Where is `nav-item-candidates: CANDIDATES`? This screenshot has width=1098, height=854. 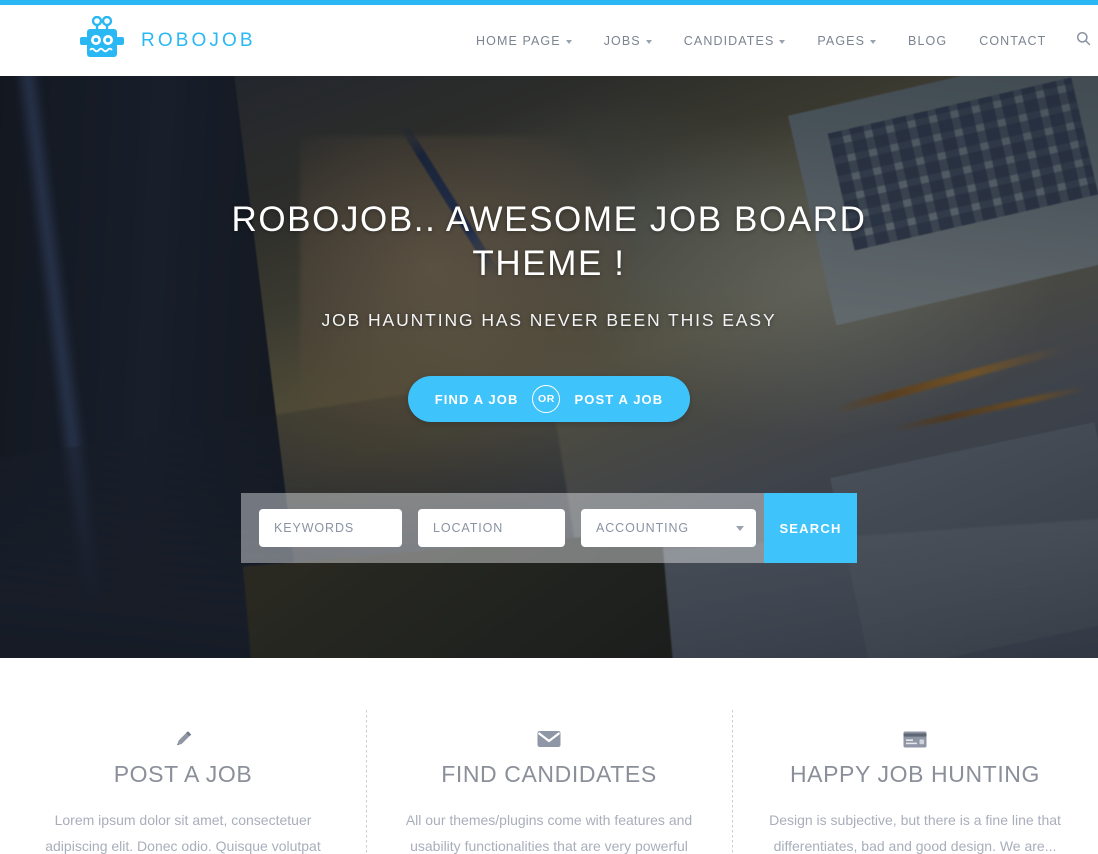 nav-item-candidates: CANDIDATES is located at coordinates (735, 41).